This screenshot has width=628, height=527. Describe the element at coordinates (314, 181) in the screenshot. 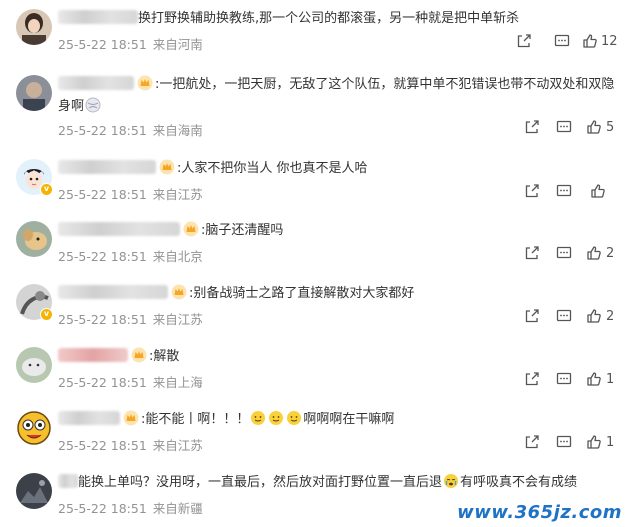

I see `comment-item: v :人家不把你当人 你也真不是人哈 25-5-22 18:51 来自江苏` at that location.